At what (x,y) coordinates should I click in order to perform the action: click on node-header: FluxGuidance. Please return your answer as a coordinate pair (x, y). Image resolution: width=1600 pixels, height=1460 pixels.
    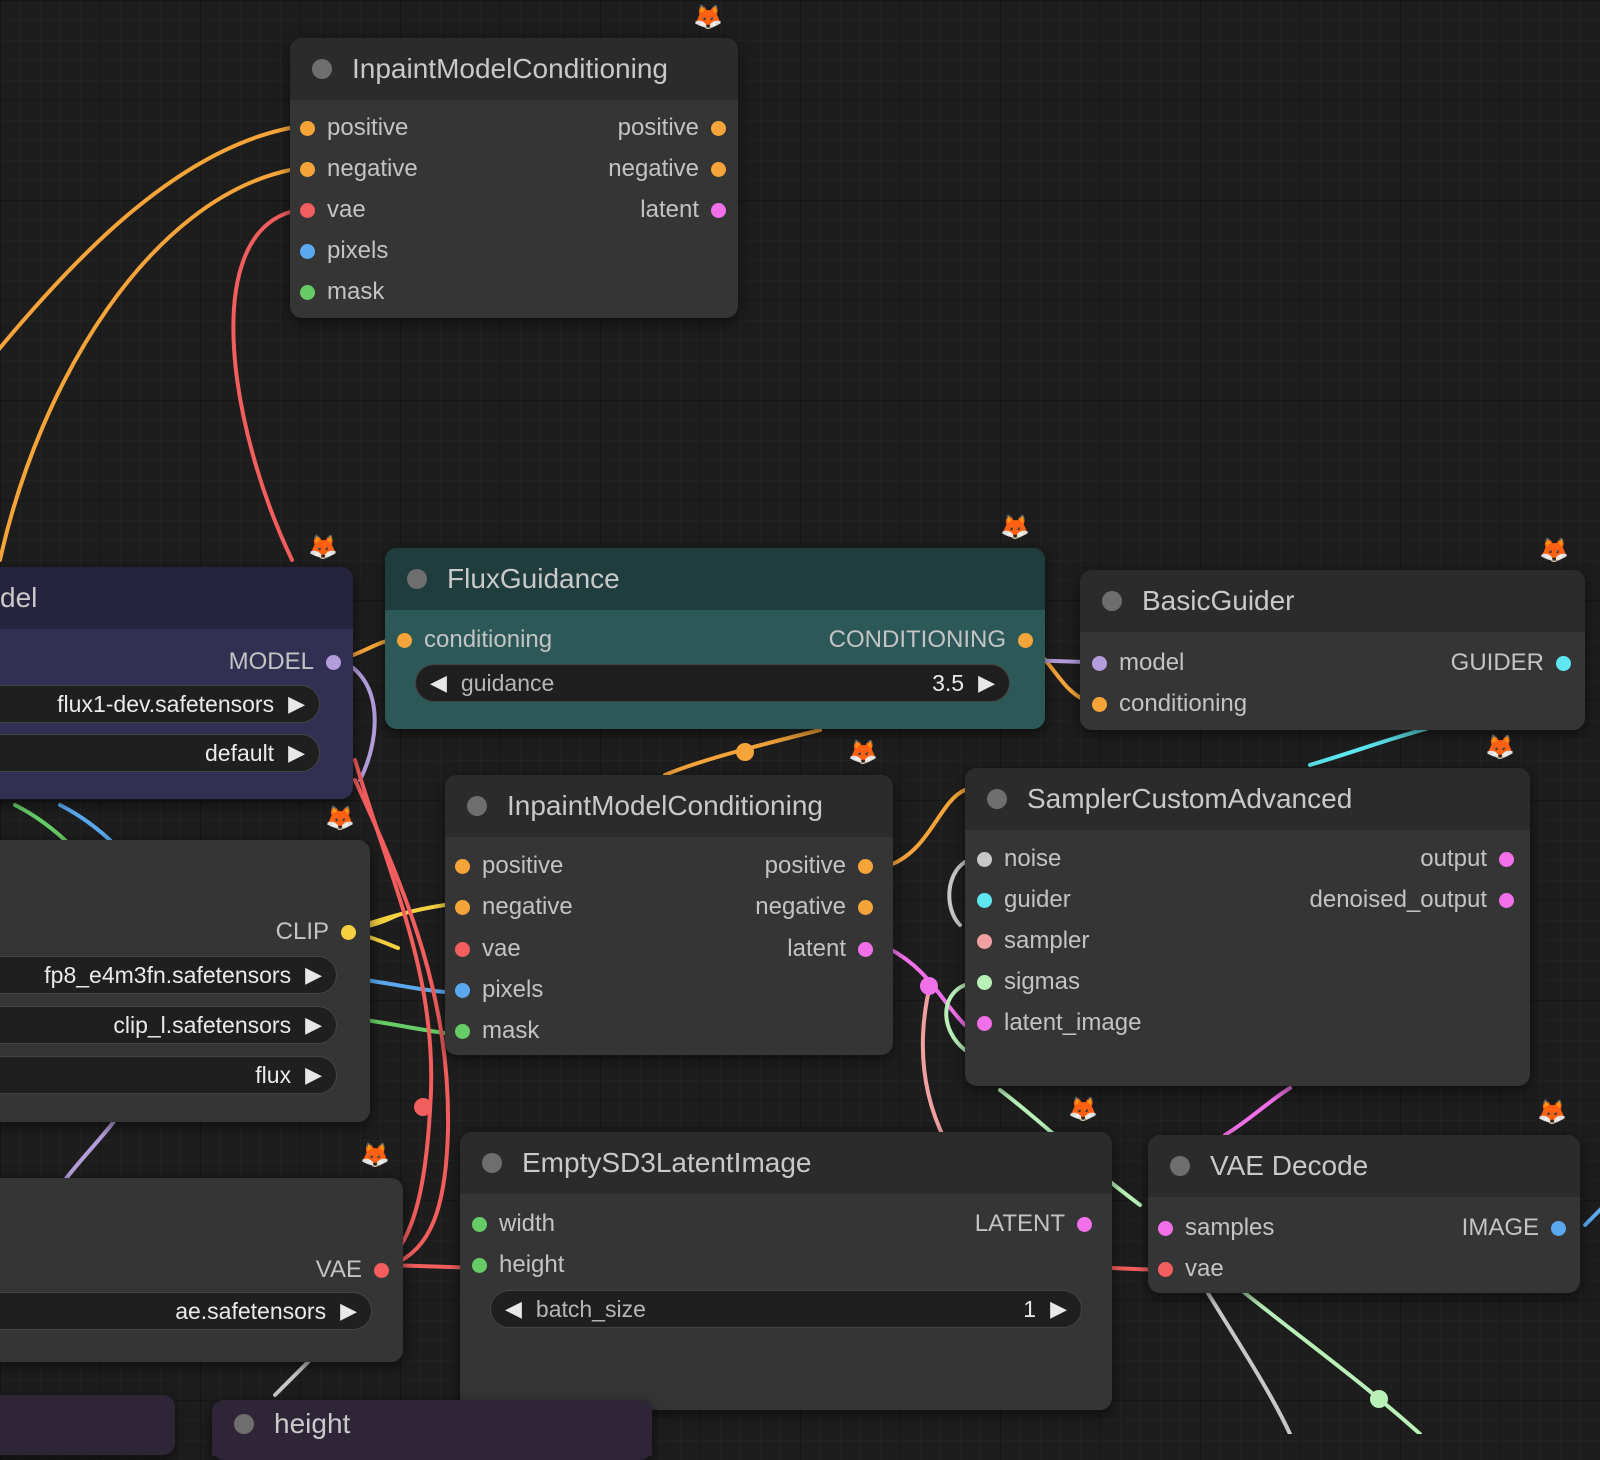
    Looking at the image, I should click on (715, 579).